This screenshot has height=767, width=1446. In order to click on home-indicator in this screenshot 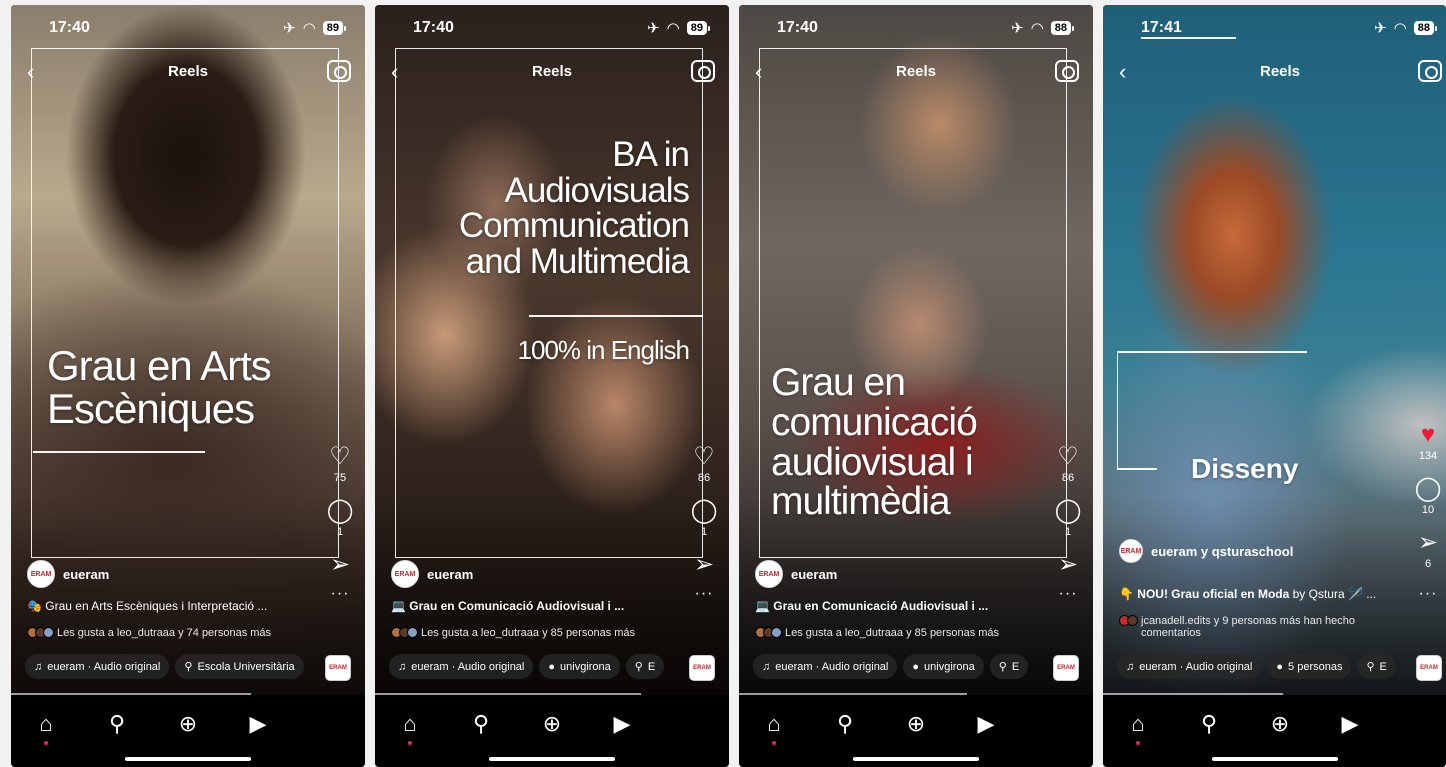, I will do `click(1274, 759)`.